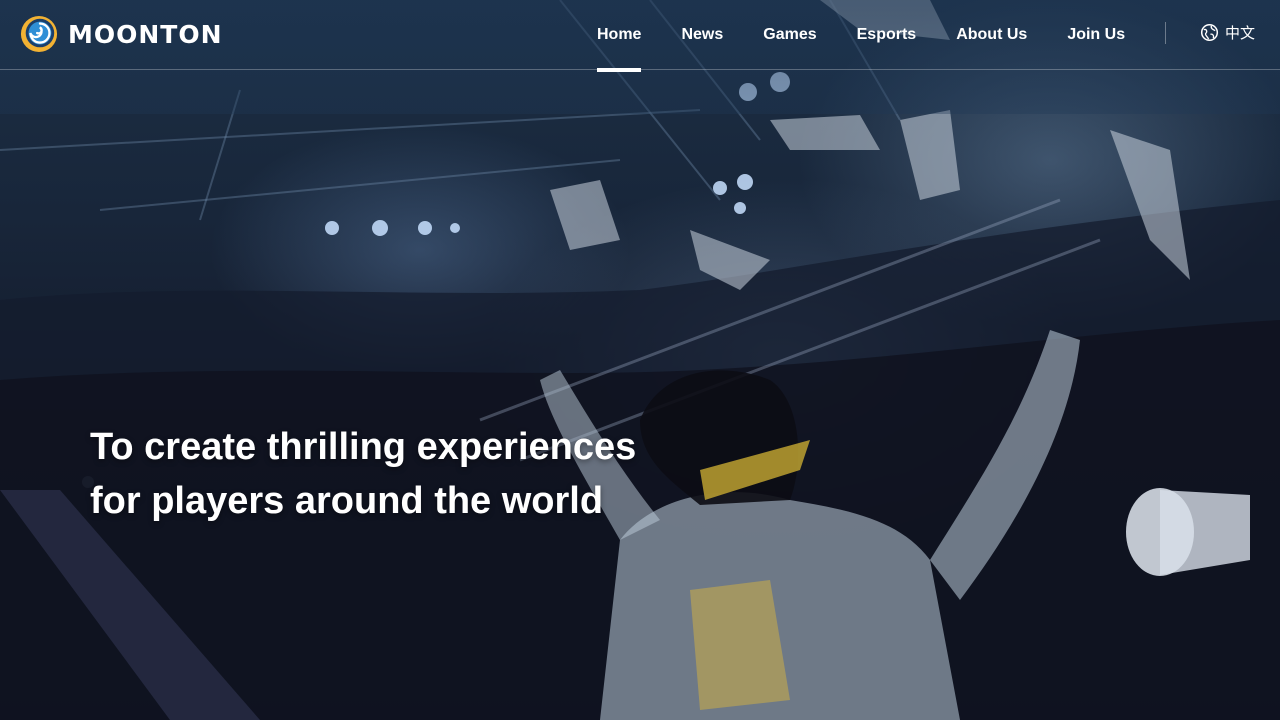  Describe the element at coordinates (39, 34) in the screenshot. I see `moonton-swirl-logo-icon` at that location.